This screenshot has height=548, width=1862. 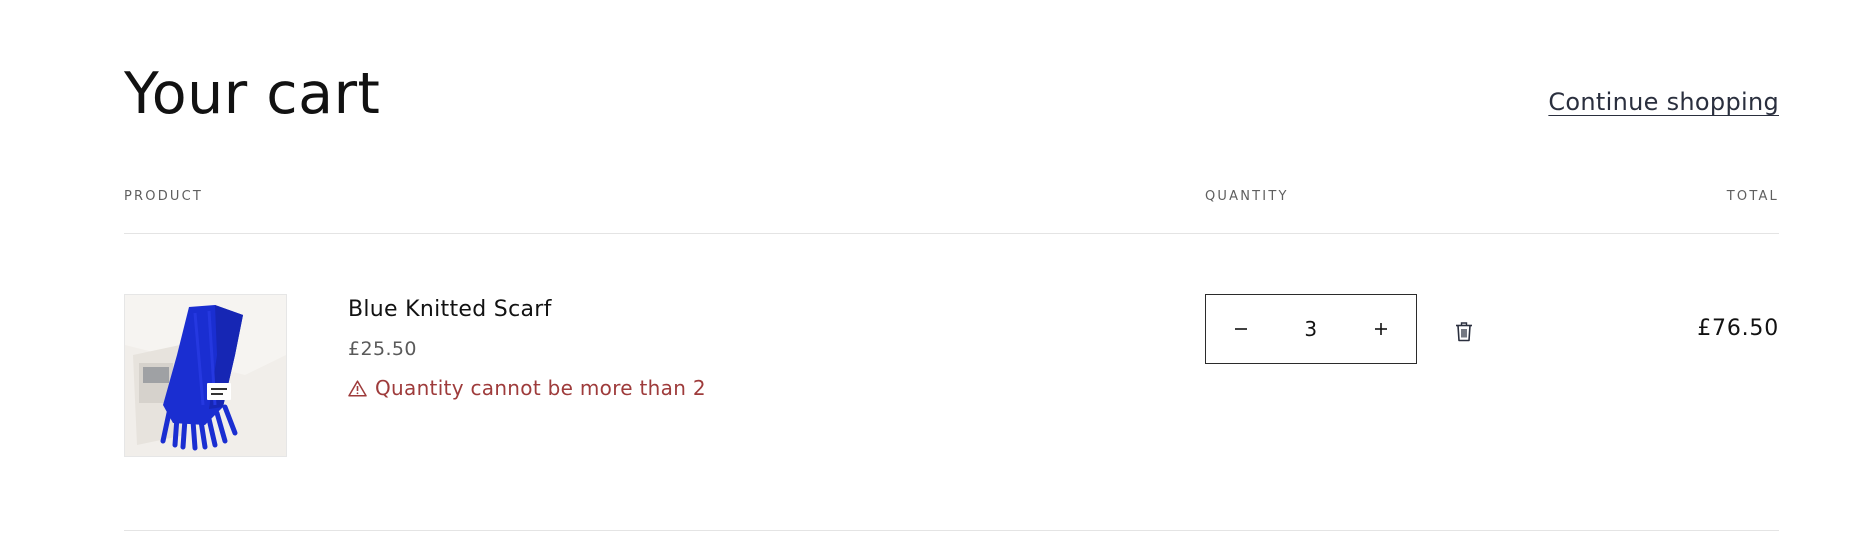 I want to click on warning-icon, so click(x=357, y=388).